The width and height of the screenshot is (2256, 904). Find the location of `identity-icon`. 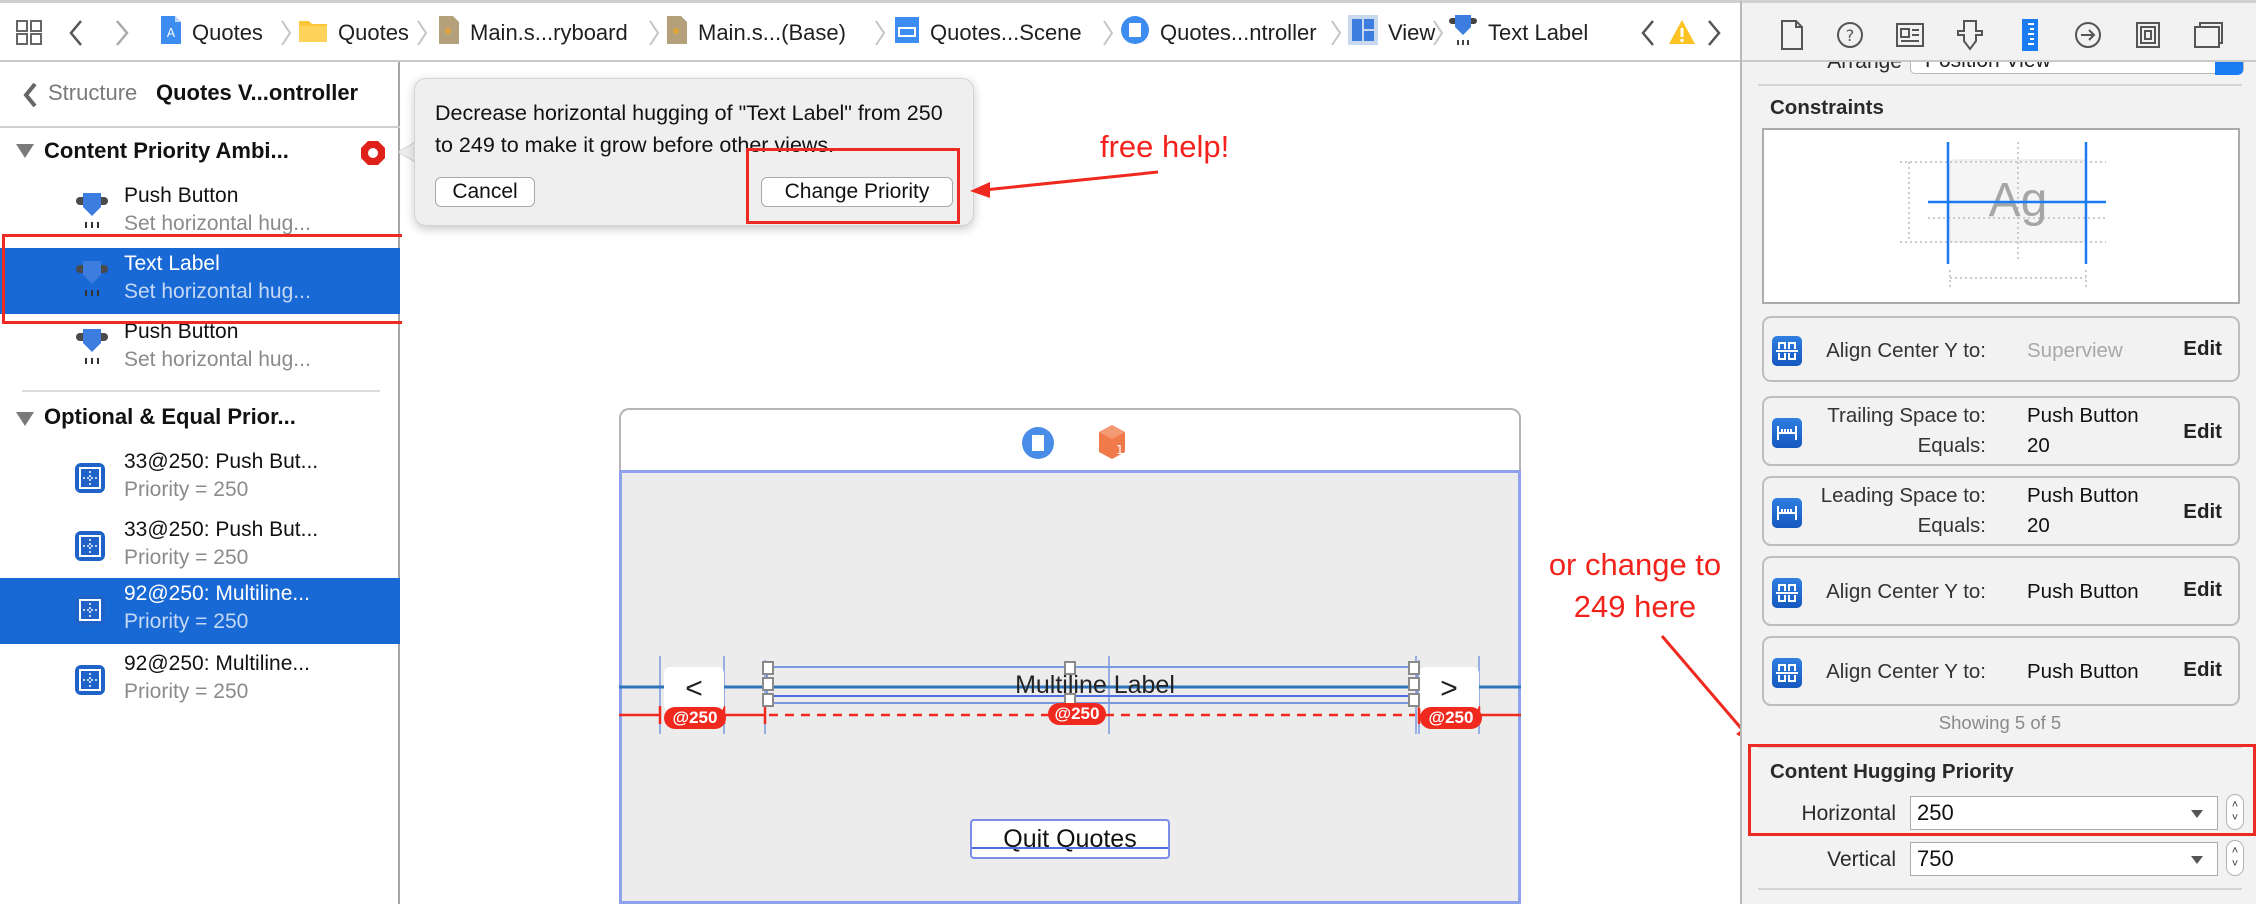

identity-icon is located at coordinates (1910, 35).